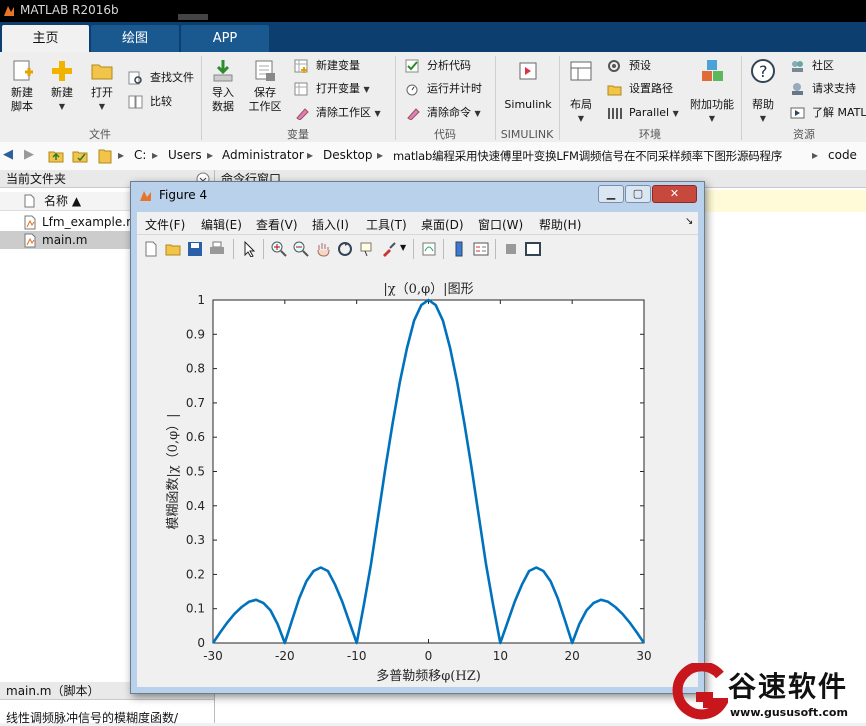  What do you see at coordinates (102, 86) in the screenshot?
I see `open-button: 打开 ▼` at bounding box center [102, 86].